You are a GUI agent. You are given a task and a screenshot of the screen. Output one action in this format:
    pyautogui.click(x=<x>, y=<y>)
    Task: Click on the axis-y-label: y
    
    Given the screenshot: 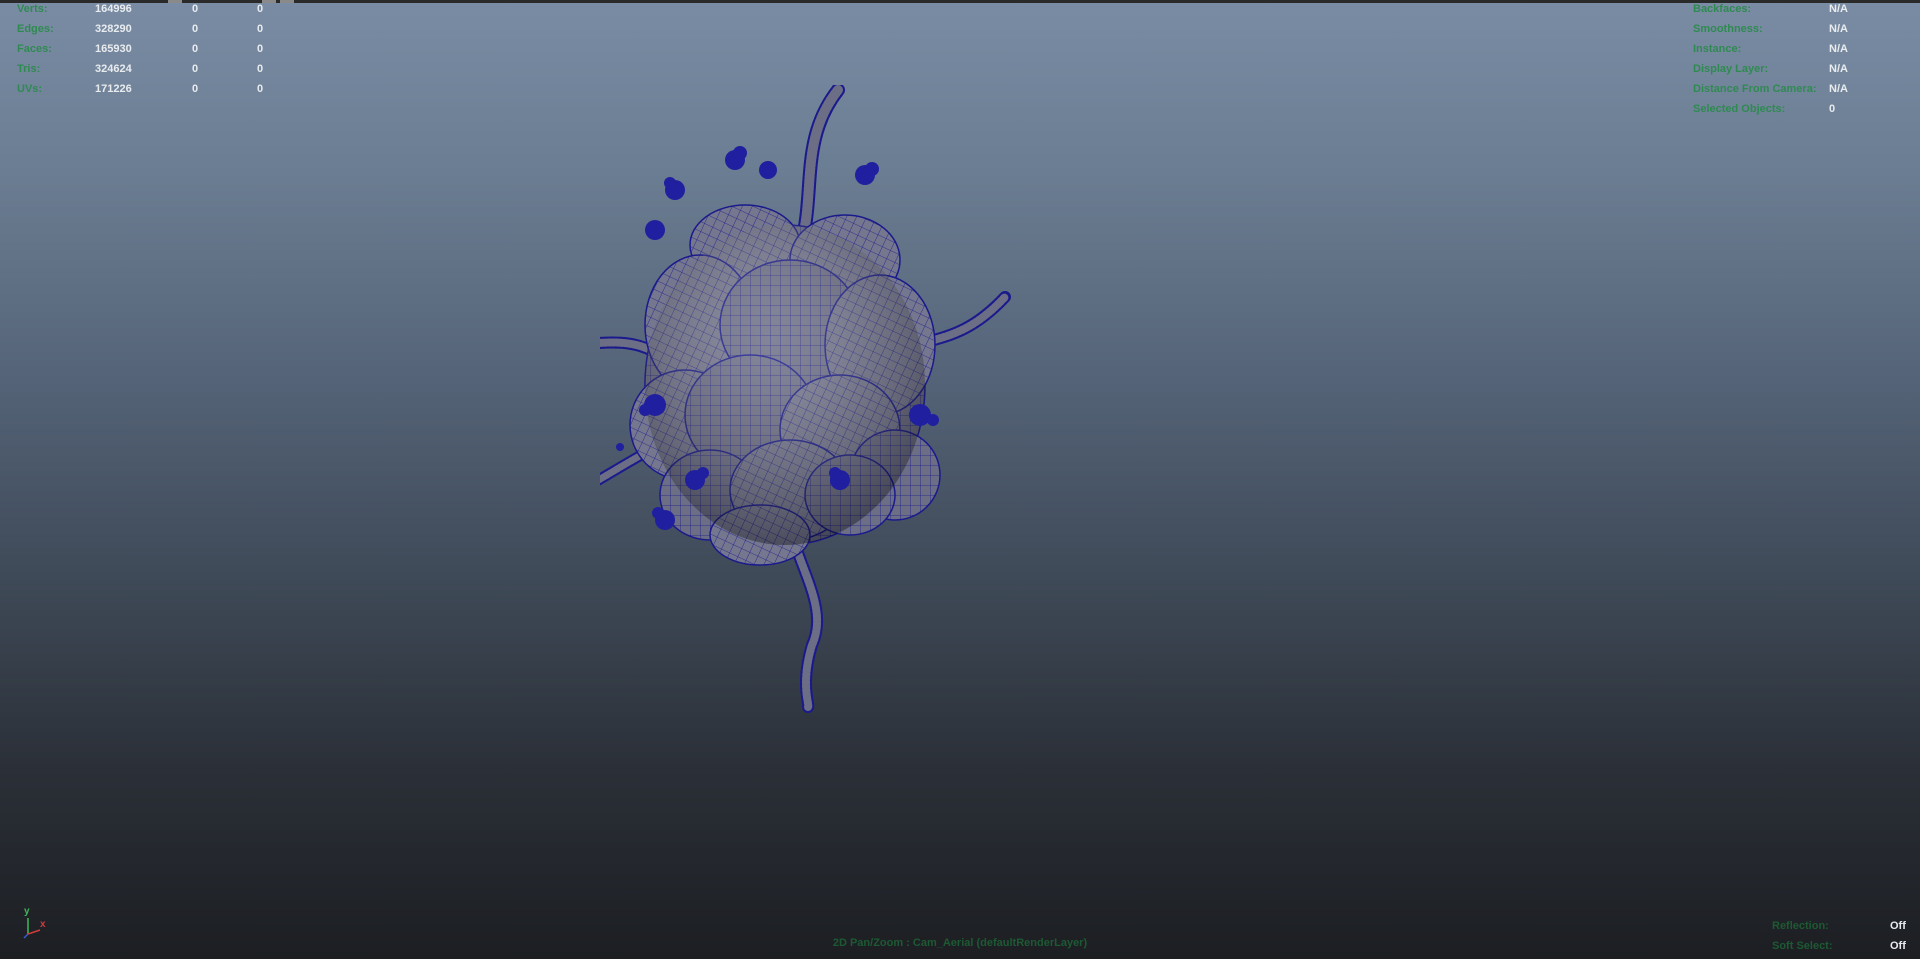 What is the action you would take?
    pyautogui.click(x=27, y=911)
    